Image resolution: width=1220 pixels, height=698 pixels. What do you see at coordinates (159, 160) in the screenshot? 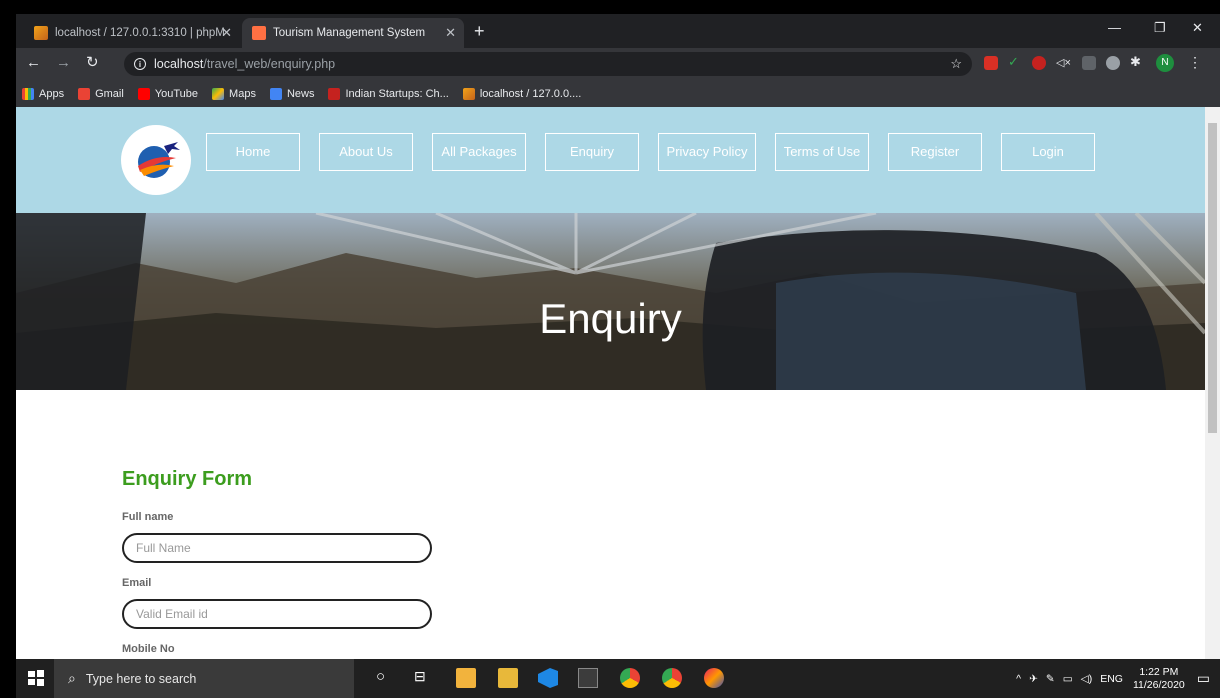
I see `globe-plane-icon` at bounding box center [159, 160].